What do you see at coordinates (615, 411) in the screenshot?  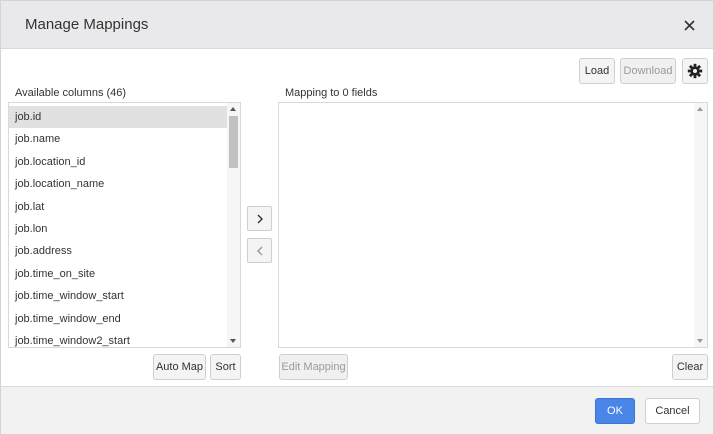 I see `ok-button: OK` at bounding box center [615, 411].